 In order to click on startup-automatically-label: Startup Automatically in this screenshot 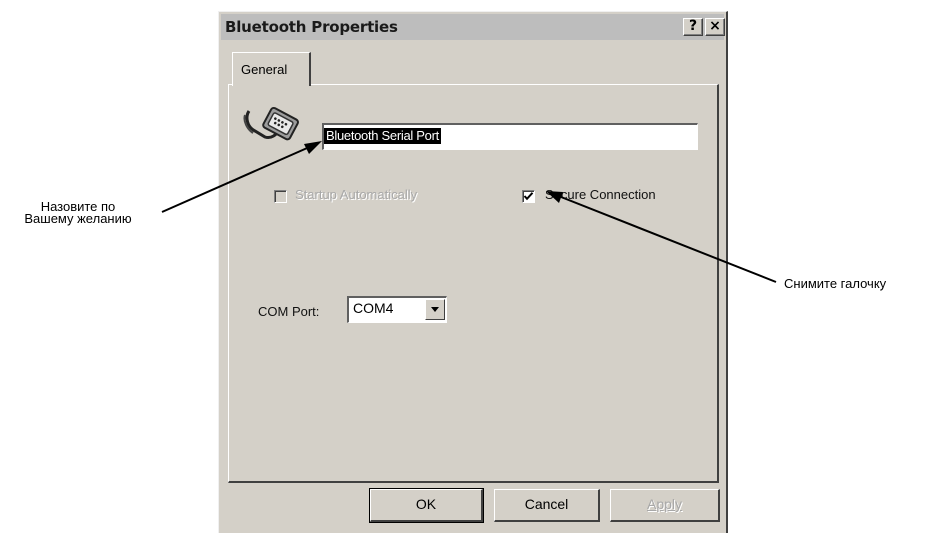, I will do `click(356, 194)`.